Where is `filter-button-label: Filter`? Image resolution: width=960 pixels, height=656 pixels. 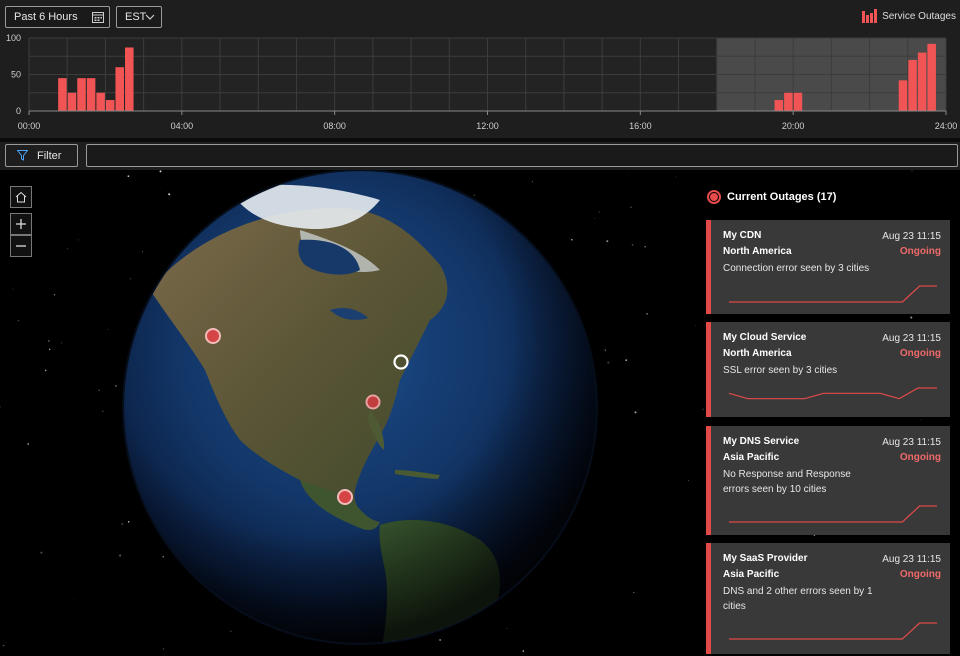 filter-button-label: Filter is located at coordinates (49, 155).